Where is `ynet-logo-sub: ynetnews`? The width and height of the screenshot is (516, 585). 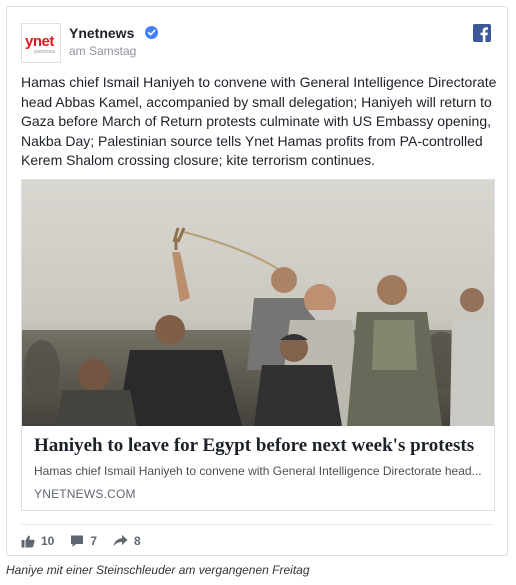 ynet-logo-sub: ynetnews is located at coordinates (45, 52).